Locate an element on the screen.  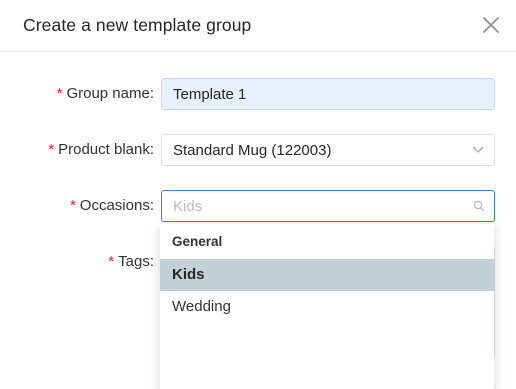
group-name-label: * Group name: is located at coordinates (105, 93).